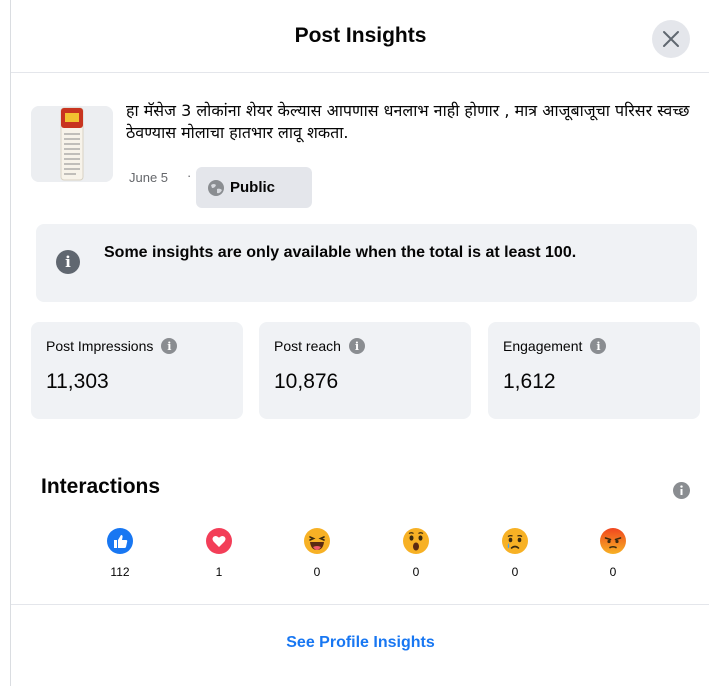 This screenshot has width=709, height=686. Describe the element at coordinates (137, 370) in the screenshot. I see `metric-card-post-impressions: Post Impressions i 11,303` at that location.